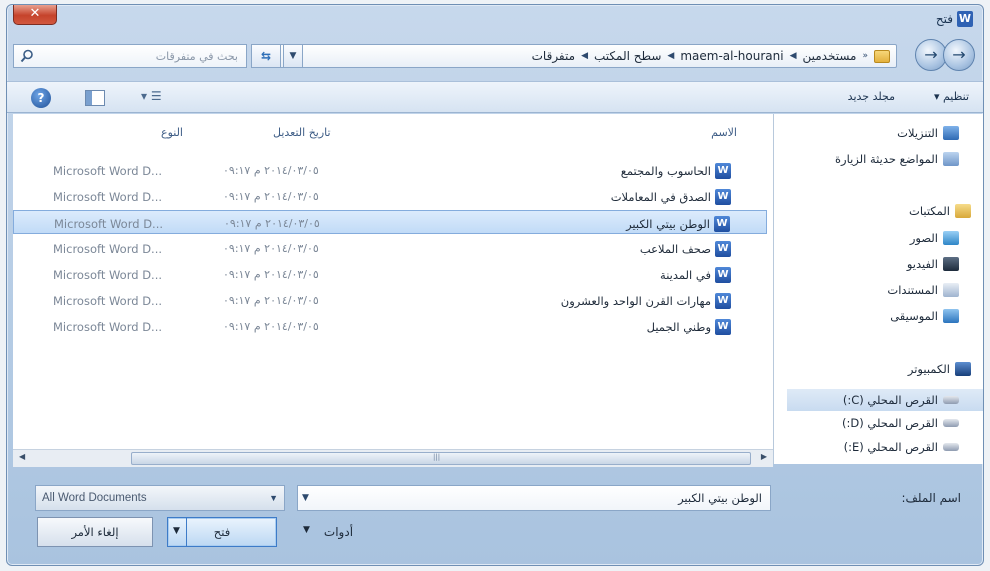  Describe the element at coordinates (293, 56) in the screenshot. I see `address-history-dropdown: ▼` at that location.